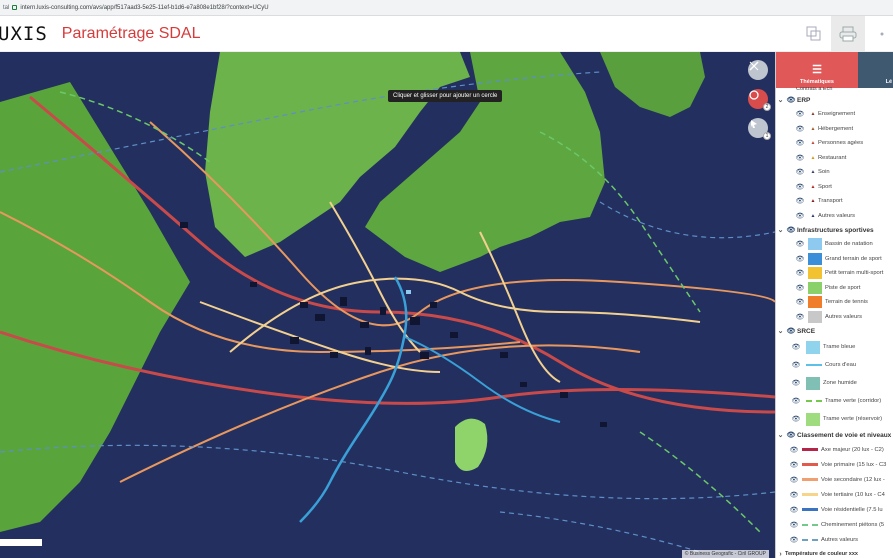 The width and height of the screenshot is (893, 558). I want to click on legend-item: 👁 ▲ Hébergement, so click(834, 129).